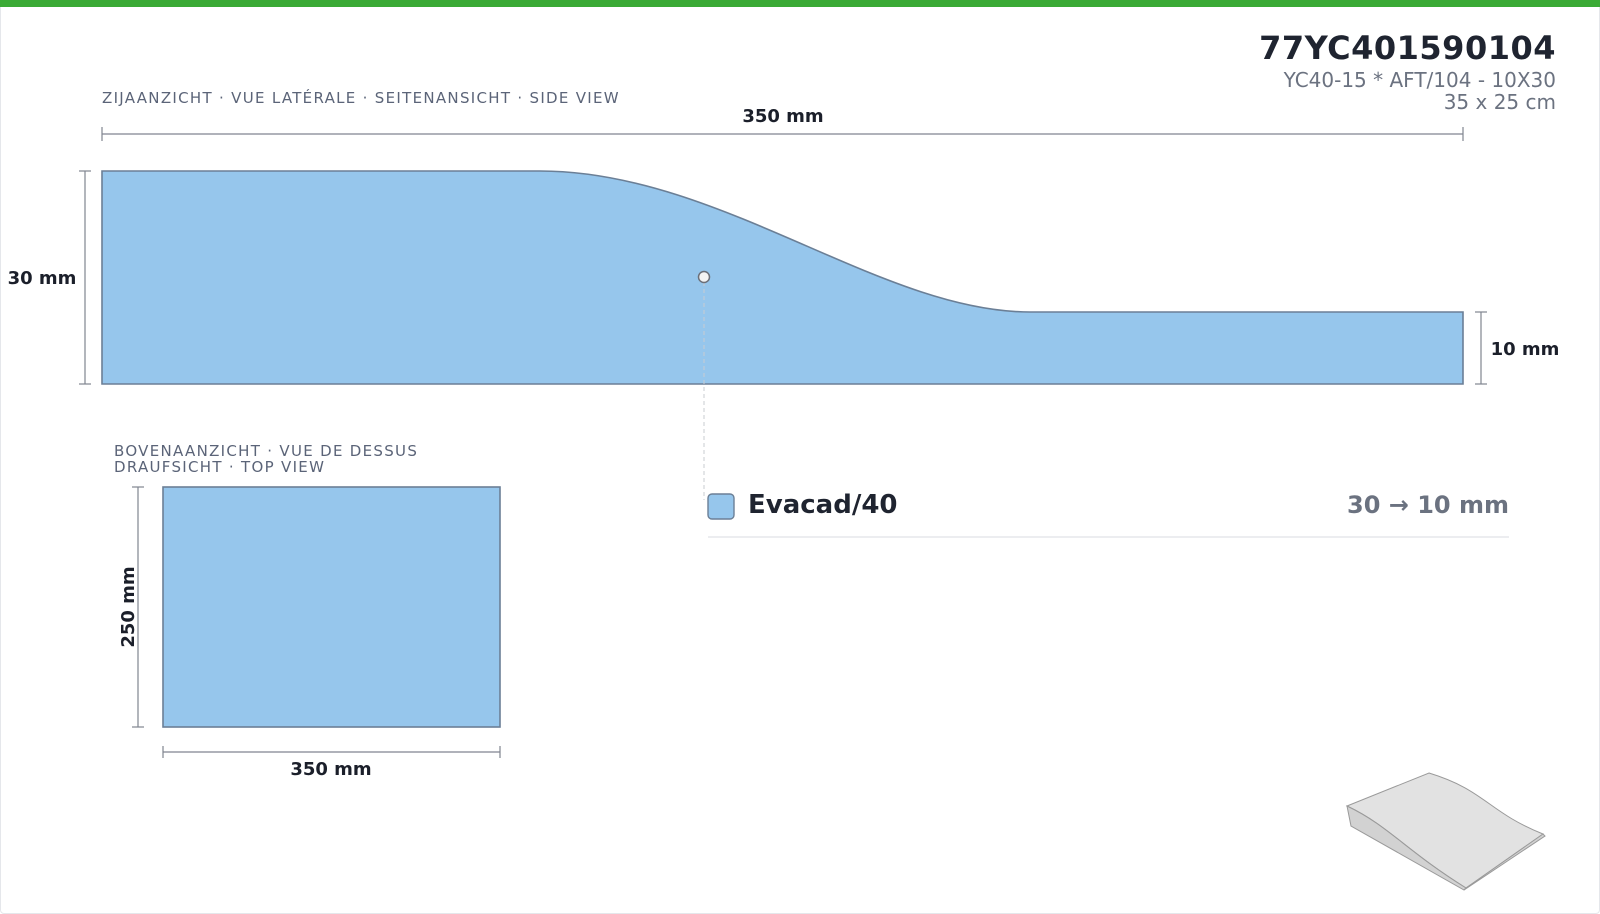 The image size is (1600, 914). What do you see at coordinates (721, 506) in the screenshot?
I see `material-swatch` at bounding box center [721, 506].